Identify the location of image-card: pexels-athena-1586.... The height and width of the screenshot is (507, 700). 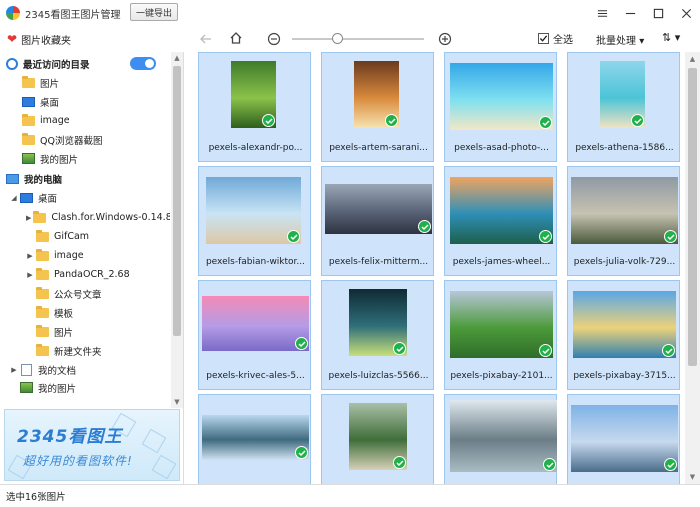
(623, 107).